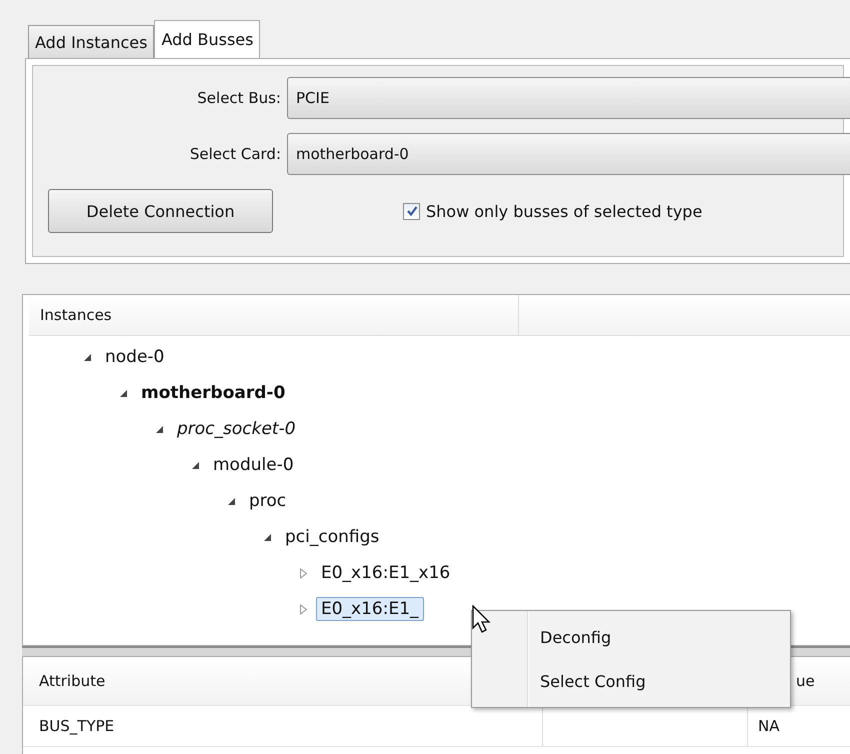 This screenshot has width=850, height=754. I want to click on tree-item: proc_socket-0, so click(236, 429).